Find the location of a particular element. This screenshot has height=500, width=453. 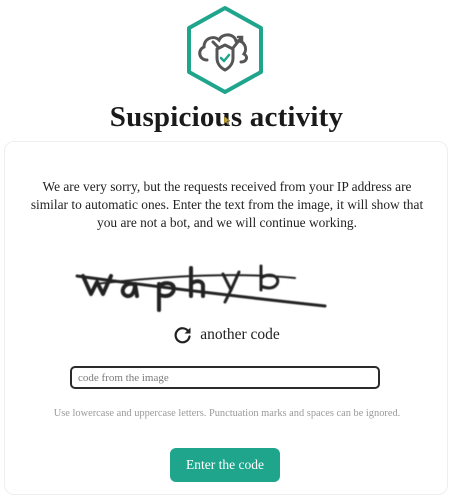

cloud-shield-icon is located at coordinates (225, 50).